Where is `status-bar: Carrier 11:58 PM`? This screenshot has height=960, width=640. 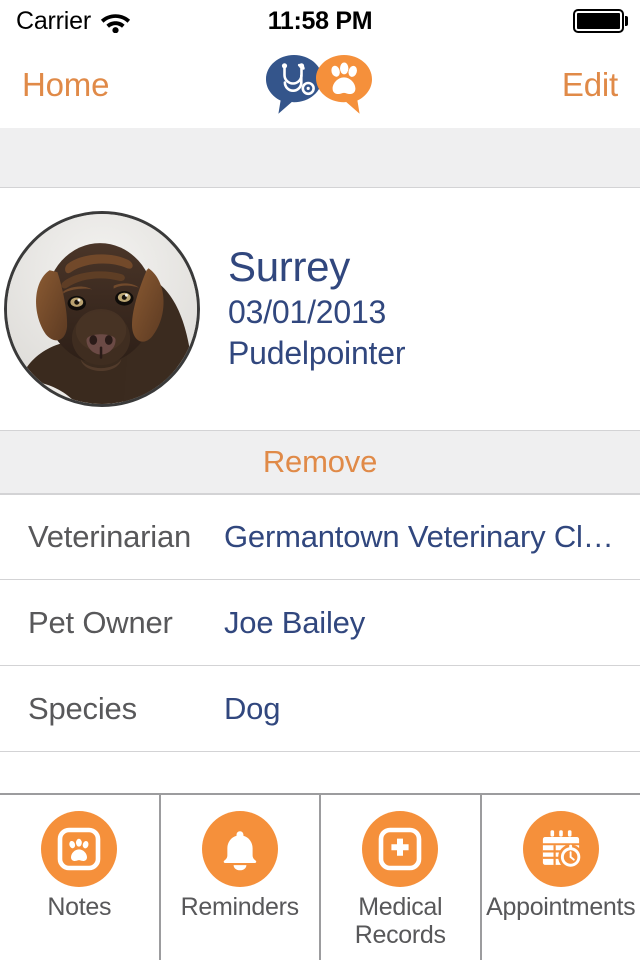
status-bar: Carrier 11:58 PM is located at coordinates (320, 21).